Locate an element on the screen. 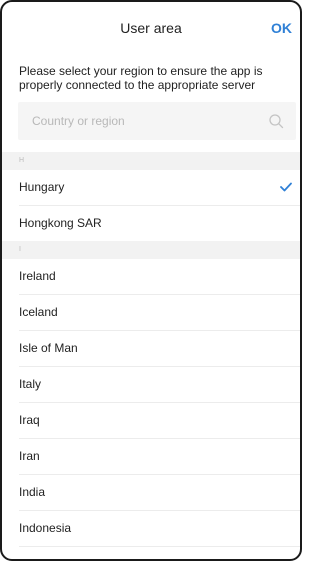 The width and height of the screenshot is (320, 561). region-name: Iceland is located at coordinates (38, 312).